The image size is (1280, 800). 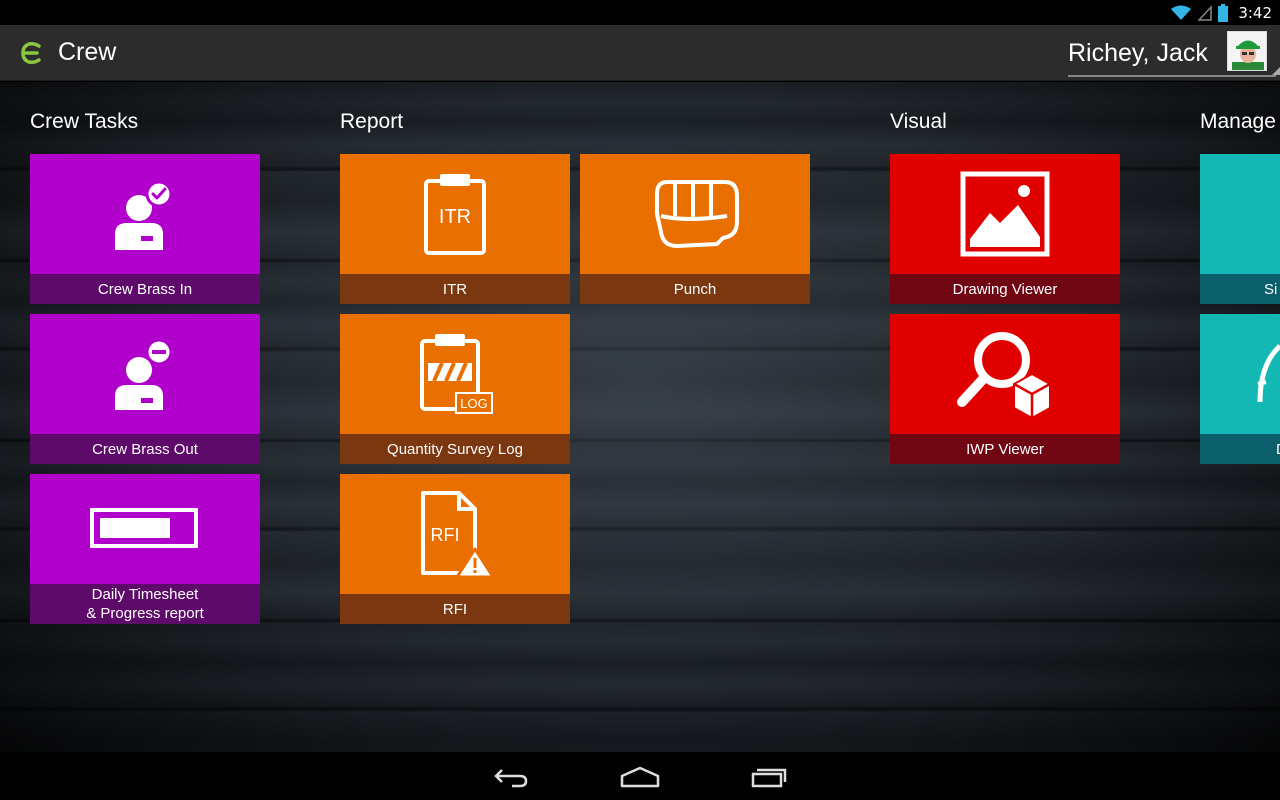 What do you see at coordinates (1205, 12) in the screenshot?
I see `signal-icon` at bounding box center [1205, 12].